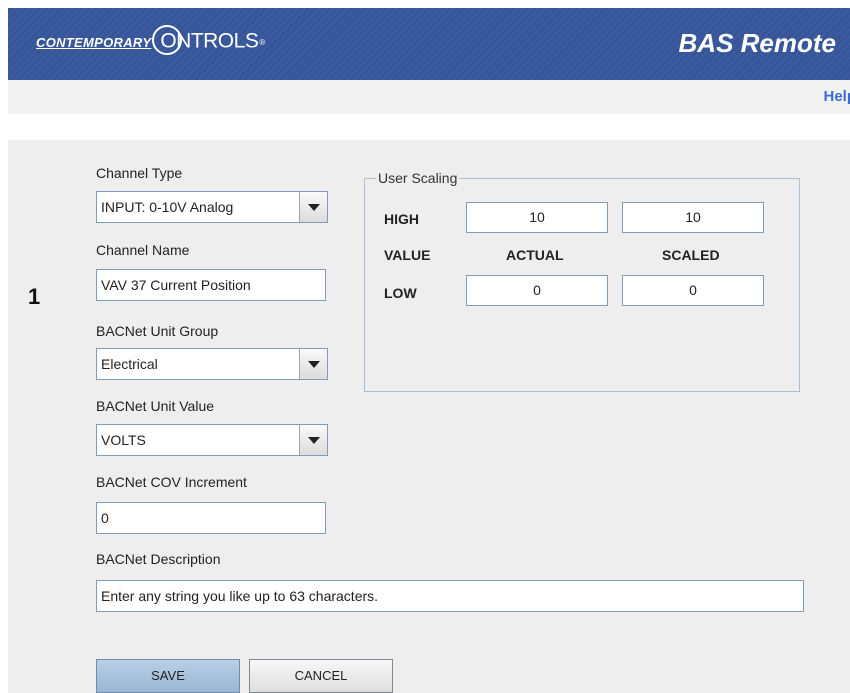 The width and height of the screenshot is (850, 693). What do you see at coordinates (691, 255) in the screenshot?
I see `scaled-header: SCALED` at bounding box center [691, 255].